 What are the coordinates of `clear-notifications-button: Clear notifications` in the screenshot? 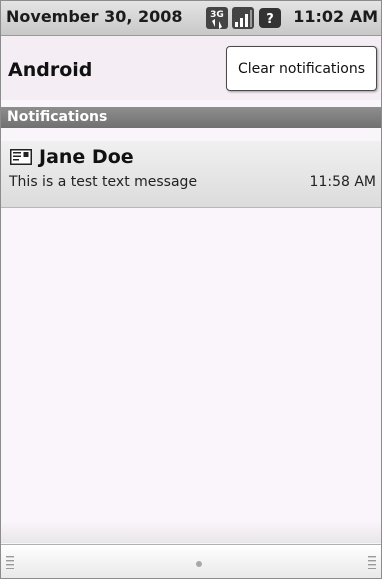 It's located at (301, 68).